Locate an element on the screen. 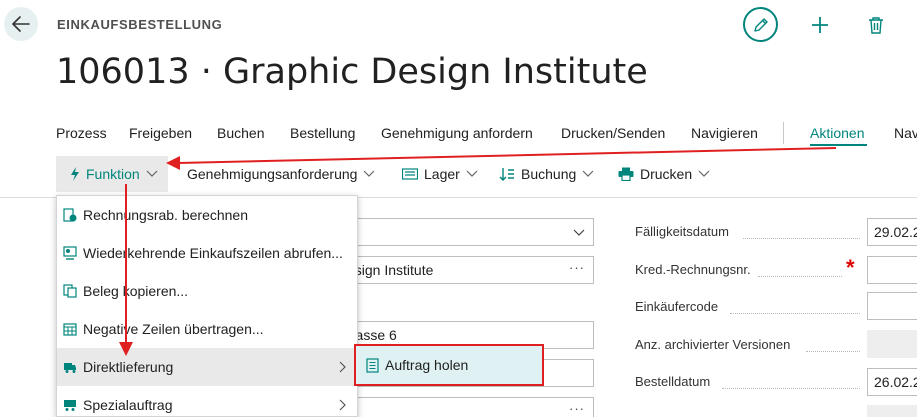 This screenshot has width=917, height=417. active-menu-indicator is located at coordinates (838, 145).